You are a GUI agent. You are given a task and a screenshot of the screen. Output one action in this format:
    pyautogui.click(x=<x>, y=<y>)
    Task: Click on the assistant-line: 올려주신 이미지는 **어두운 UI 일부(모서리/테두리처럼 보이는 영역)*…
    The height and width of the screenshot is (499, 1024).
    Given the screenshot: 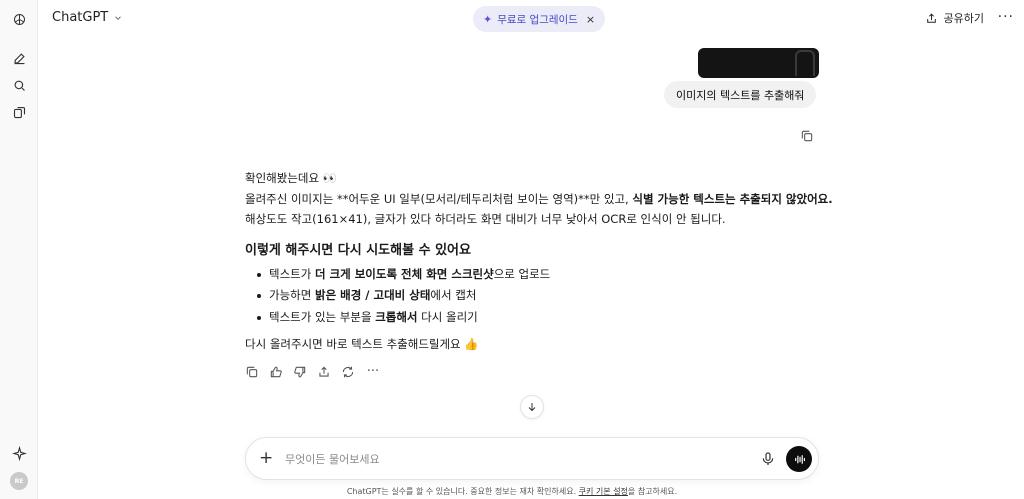 What is the action you would take?
    pyautogui.click(x=539, y=199)
    